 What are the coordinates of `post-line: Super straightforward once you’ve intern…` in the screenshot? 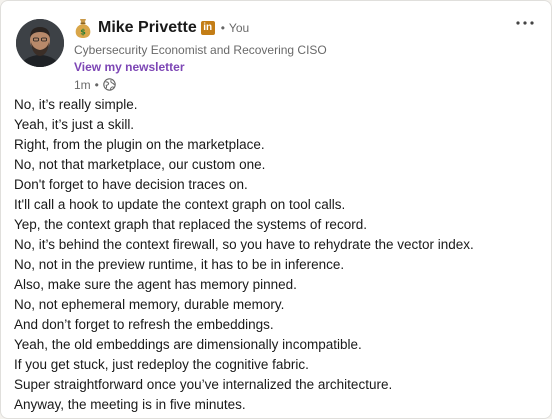 It's located at (203, 384).